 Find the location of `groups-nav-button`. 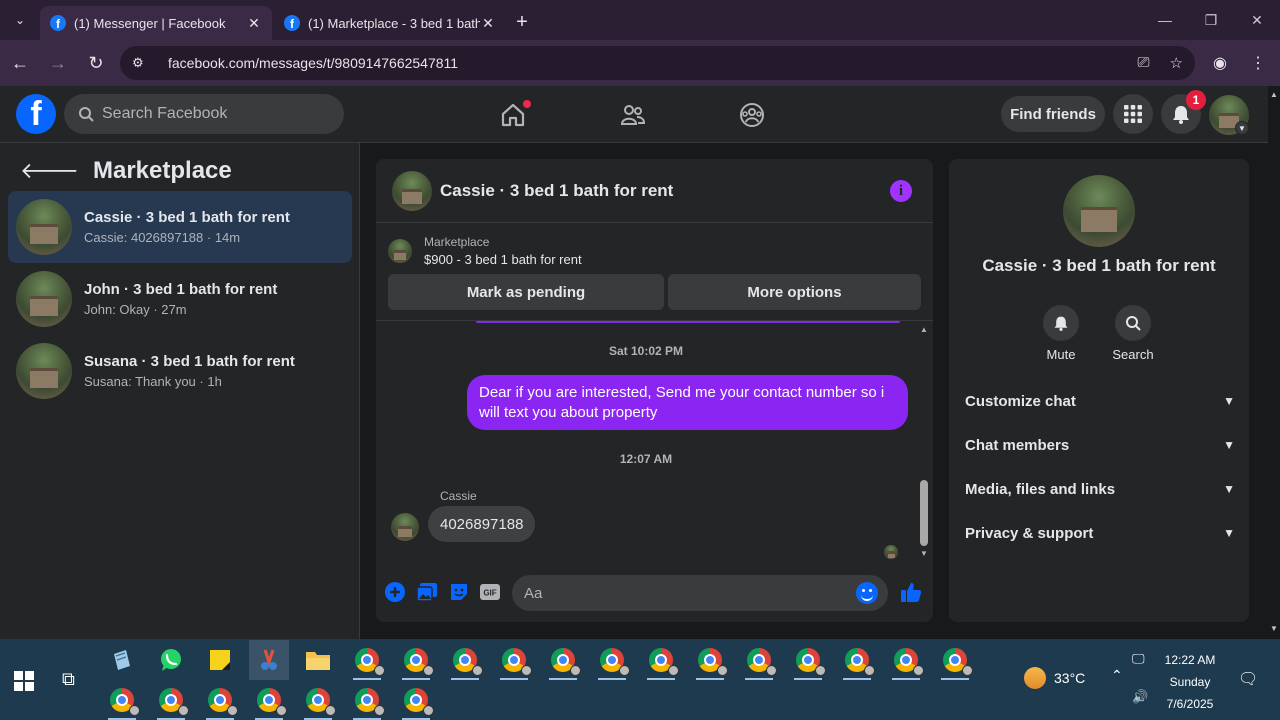

groups-nav-button is located at coordinates (752, 114).